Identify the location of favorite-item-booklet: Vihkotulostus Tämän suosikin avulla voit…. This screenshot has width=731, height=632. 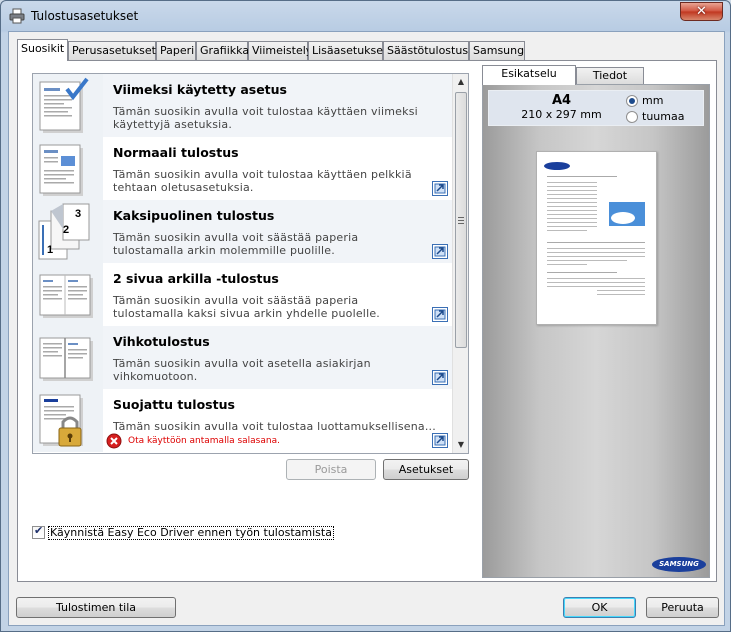
(243, 357).